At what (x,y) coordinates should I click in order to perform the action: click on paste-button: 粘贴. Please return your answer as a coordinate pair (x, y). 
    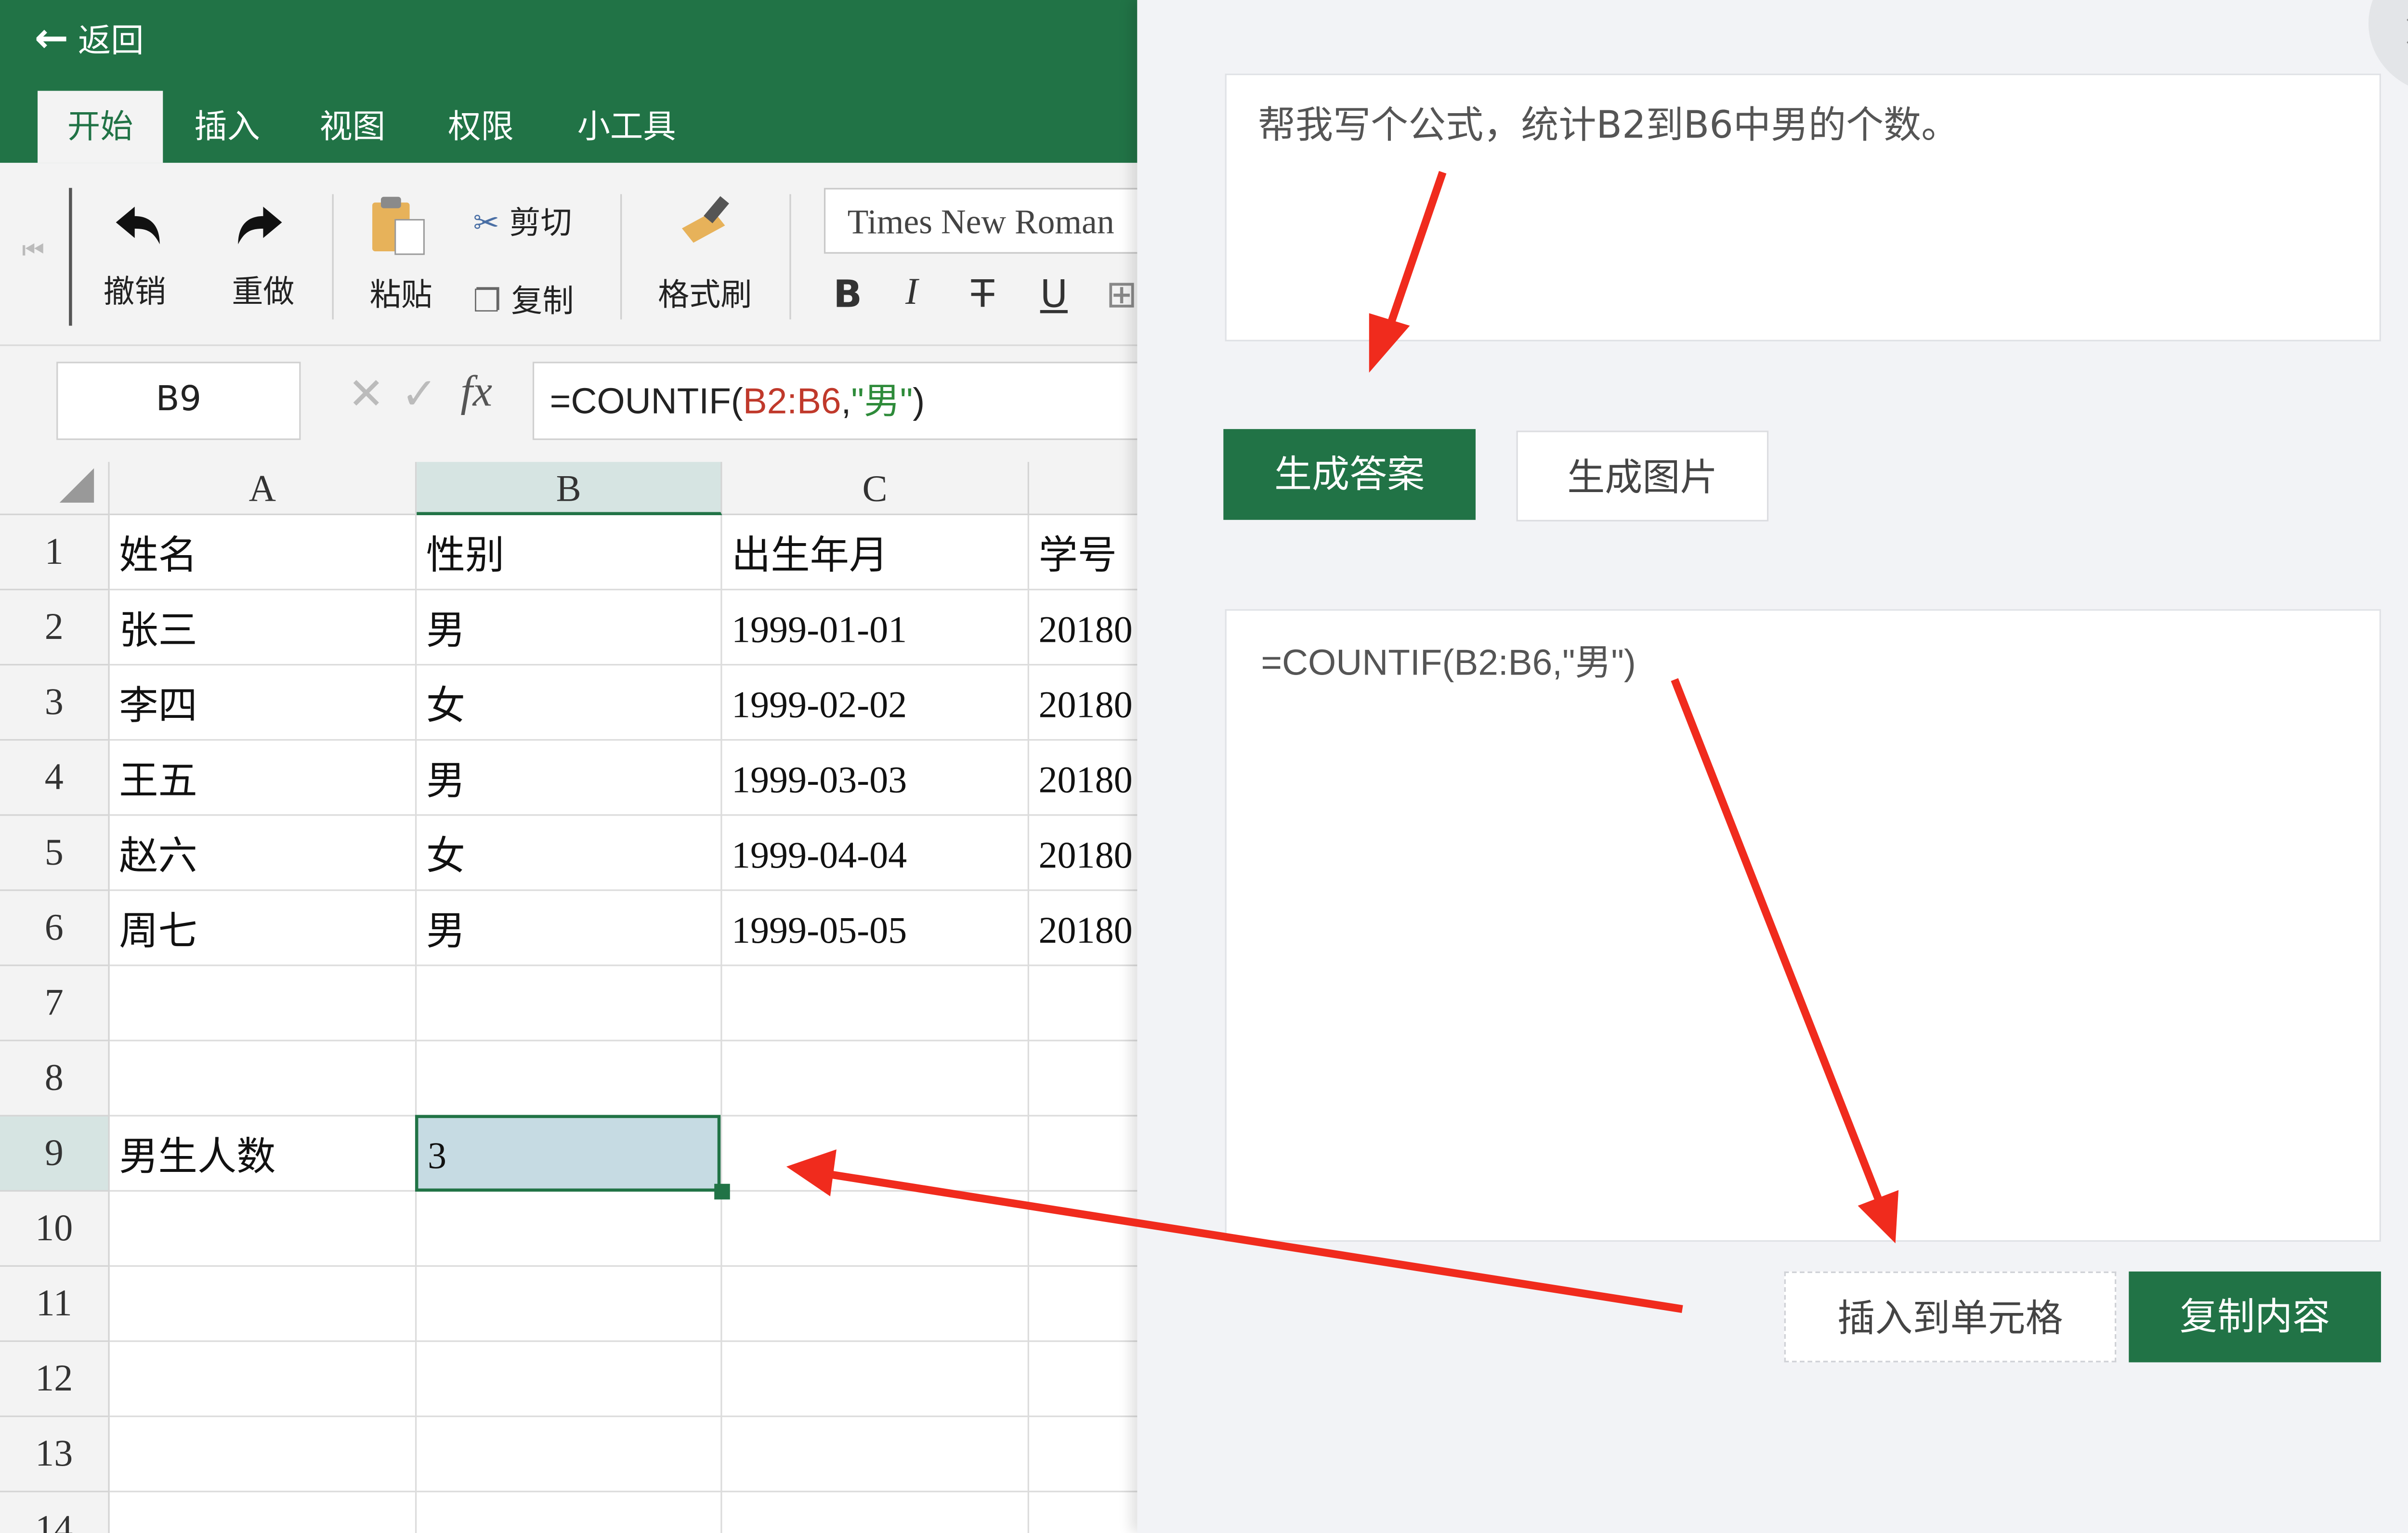
    Looking at the image, I should click on (401, 252).